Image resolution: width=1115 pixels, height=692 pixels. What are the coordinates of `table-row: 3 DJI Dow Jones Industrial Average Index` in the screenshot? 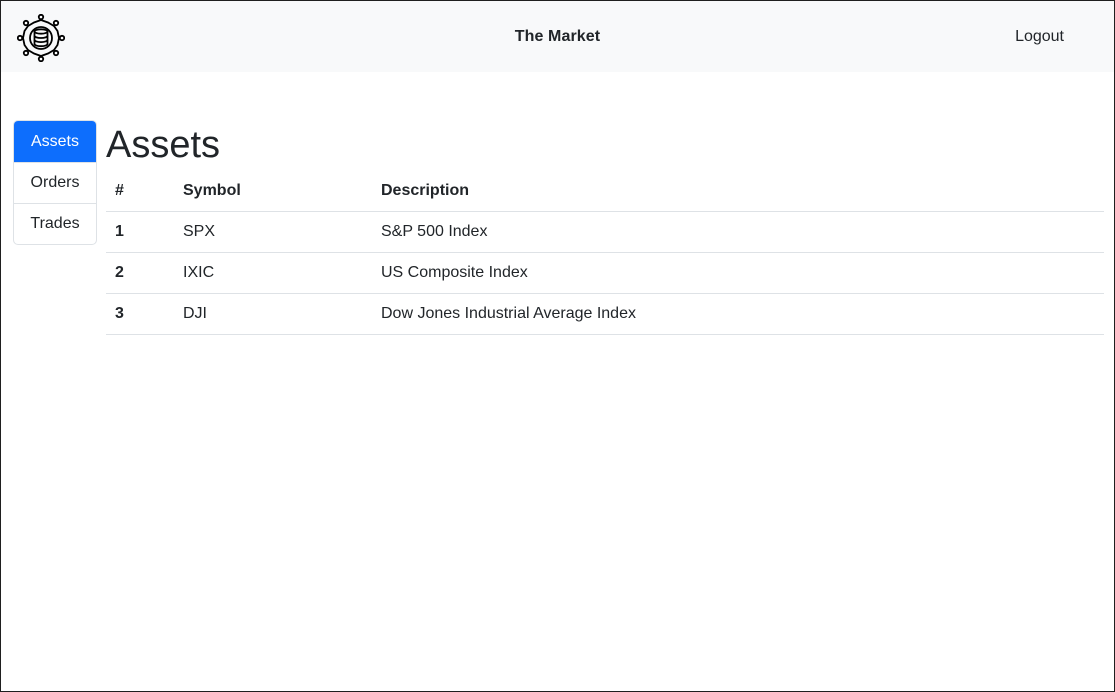 It's located at (605, 314).